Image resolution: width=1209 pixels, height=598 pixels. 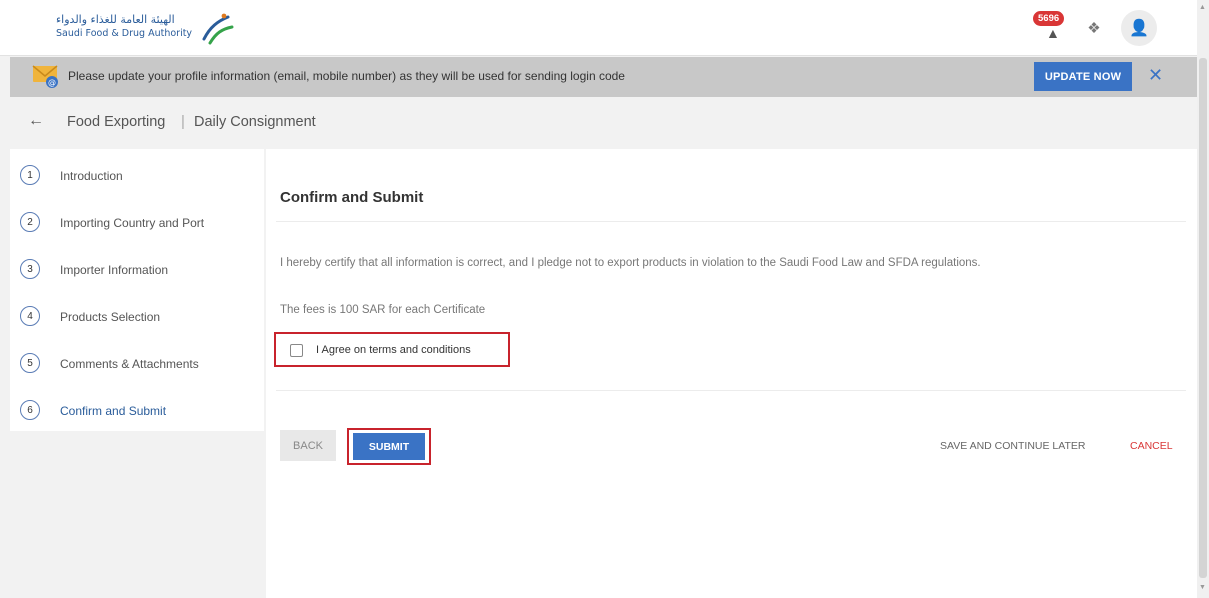 I want to click on breadcrumb-page: Daily Consignment, so click(x=255, y=122).